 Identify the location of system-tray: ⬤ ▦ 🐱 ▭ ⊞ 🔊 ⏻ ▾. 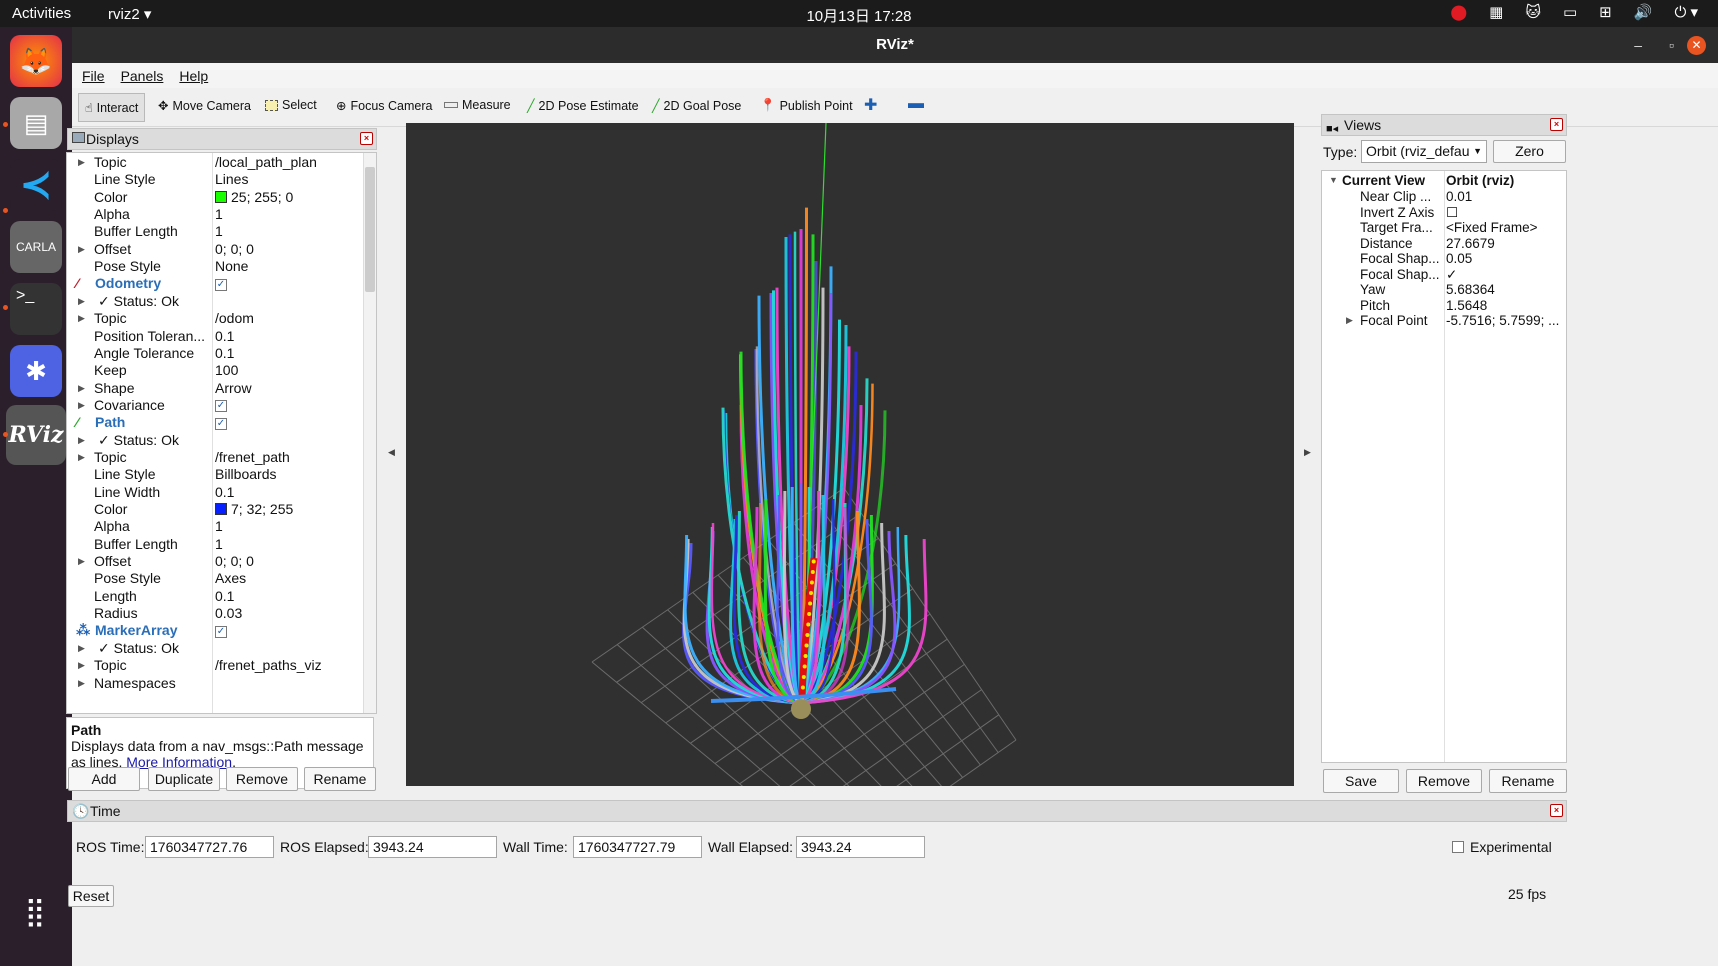
(1574, 12).